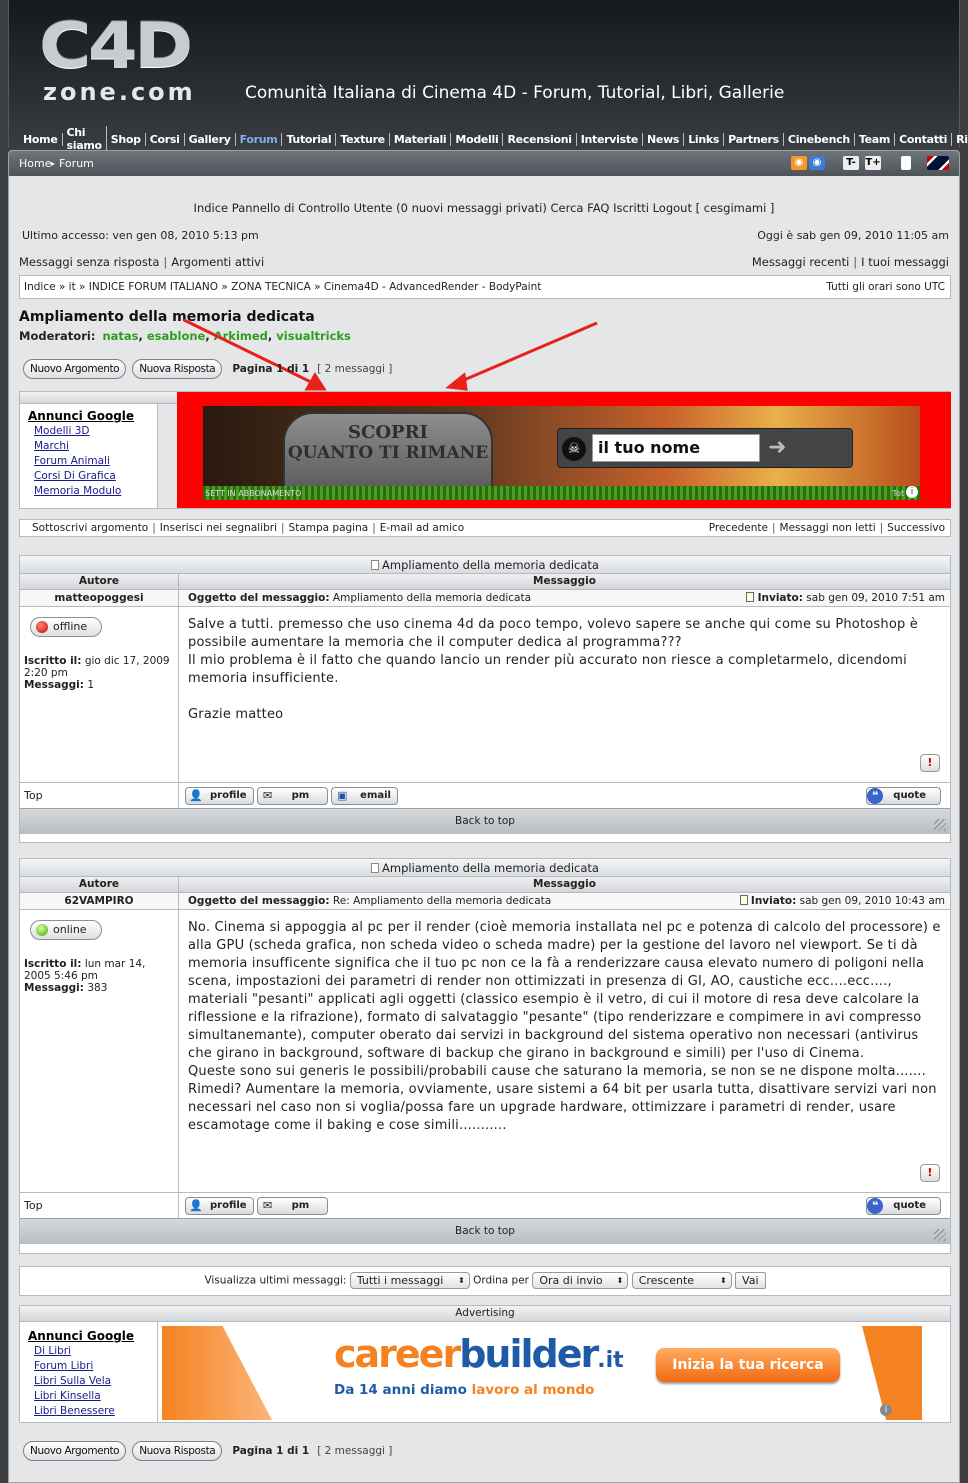  What do you see at coordinates (598, 208) in the screenshot?
I see `link-faq: FAQ` at bounding box center [598, 208].